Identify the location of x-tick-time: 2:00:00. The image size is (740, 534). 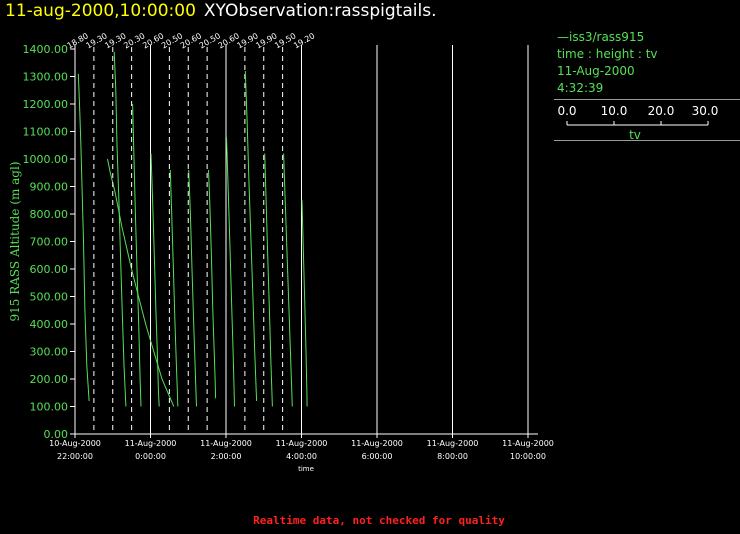
(226, 456).